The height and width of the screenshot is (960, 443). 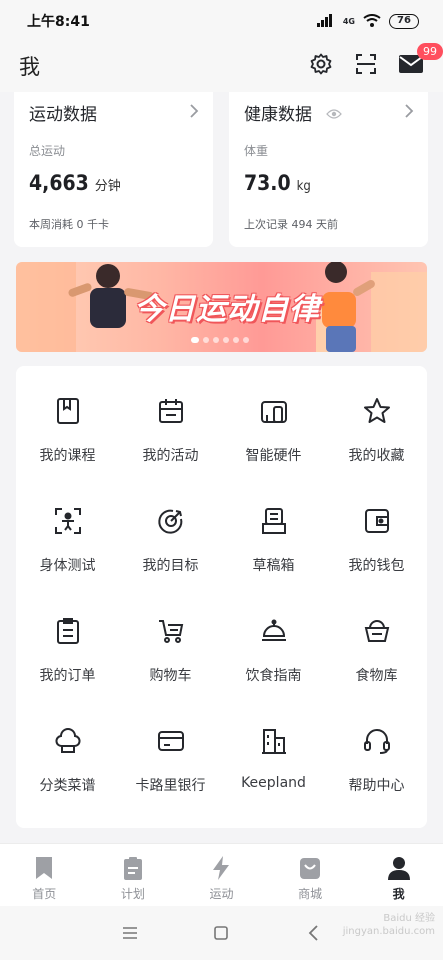 What do you see at coordinates (227, 309) in the screenshot?
I see `banner-headline: 今日运动自律` at bounding box center [227, 309].